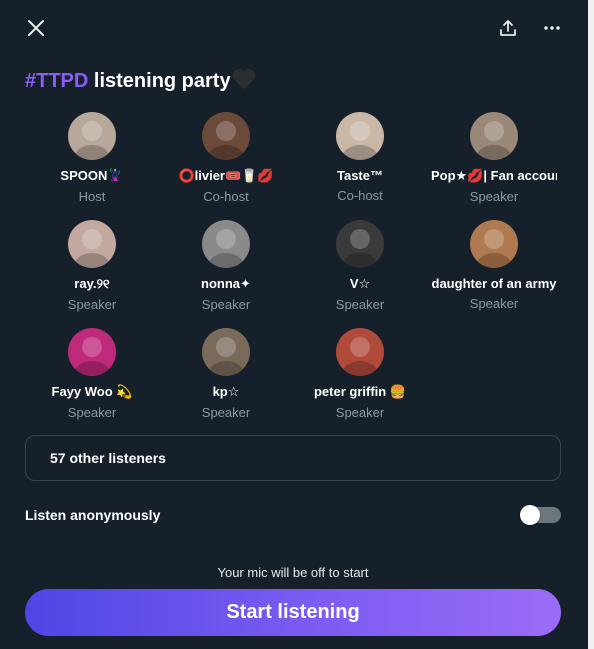  What do you see at coordinates (92, 175) in the screenshot?
I see `participant-name: SPOON🦹` at bounding box center [92, 175].